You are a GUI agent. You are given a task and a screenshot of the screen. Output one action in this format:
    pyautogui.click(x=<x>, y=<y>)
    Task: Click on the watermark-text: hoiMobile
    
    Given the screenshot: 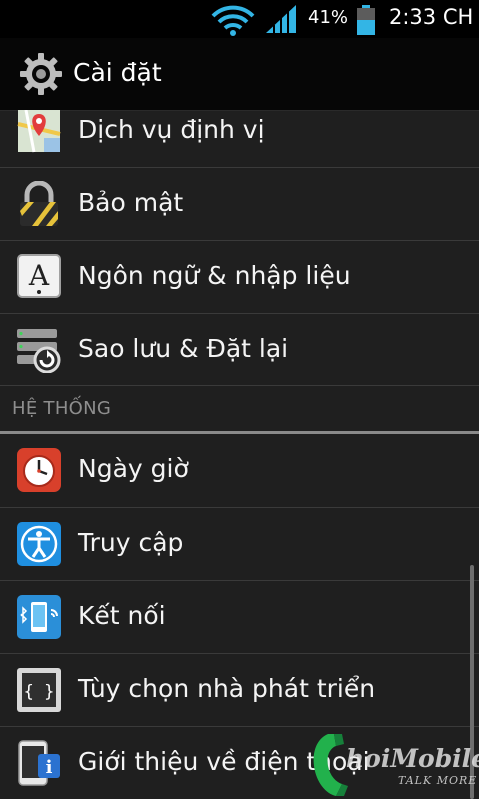 What is the action you would take?
    pyautogui.click(x=412, y=758)
    